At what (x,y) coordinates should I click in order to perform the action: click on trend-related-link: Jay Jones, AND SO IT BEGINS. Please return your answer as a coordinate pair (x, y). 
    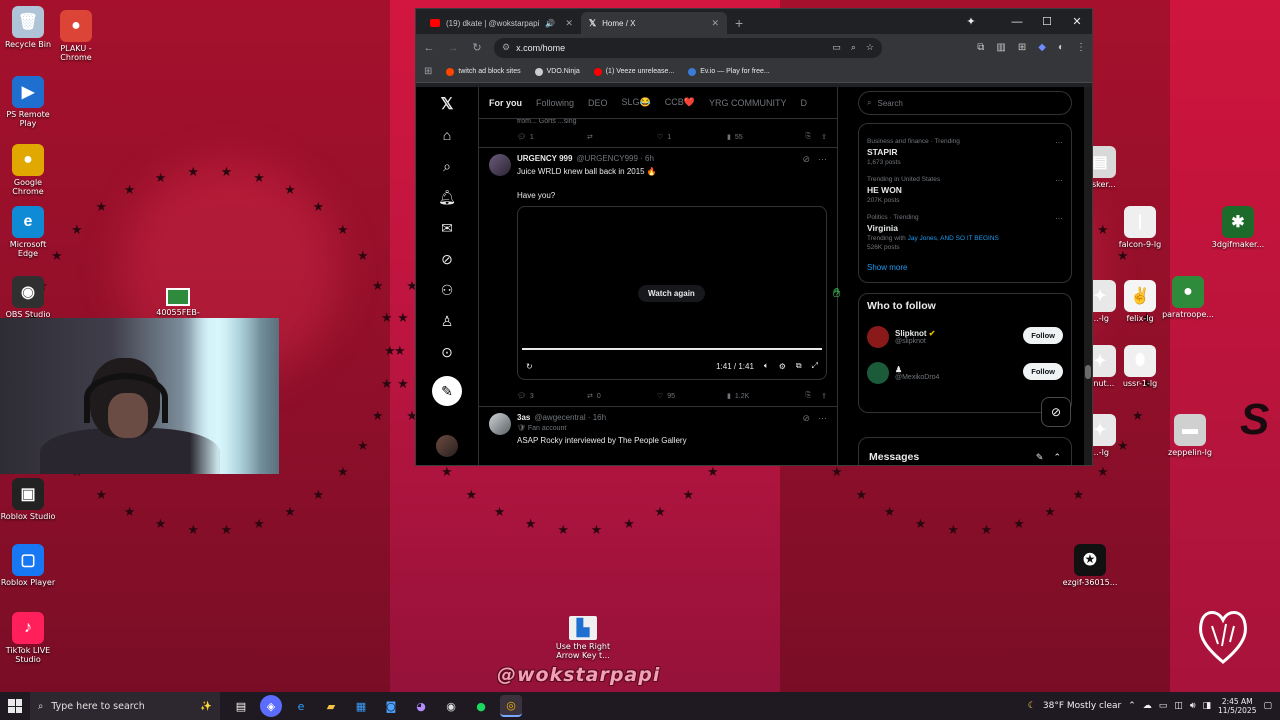
    Looking at the image, I should click on (953, 238).